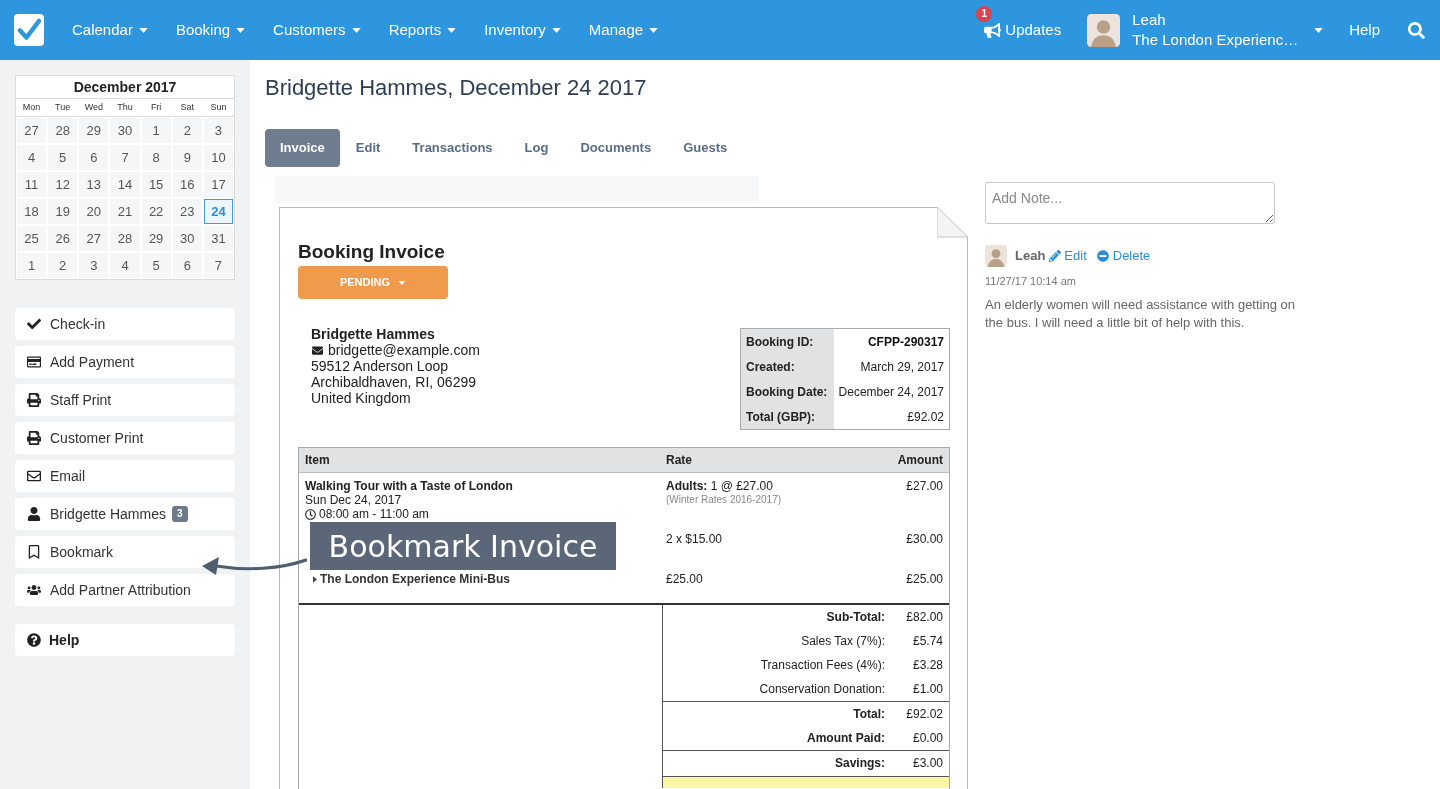  I want to click on calendar-day: 11, so click(32, 184).